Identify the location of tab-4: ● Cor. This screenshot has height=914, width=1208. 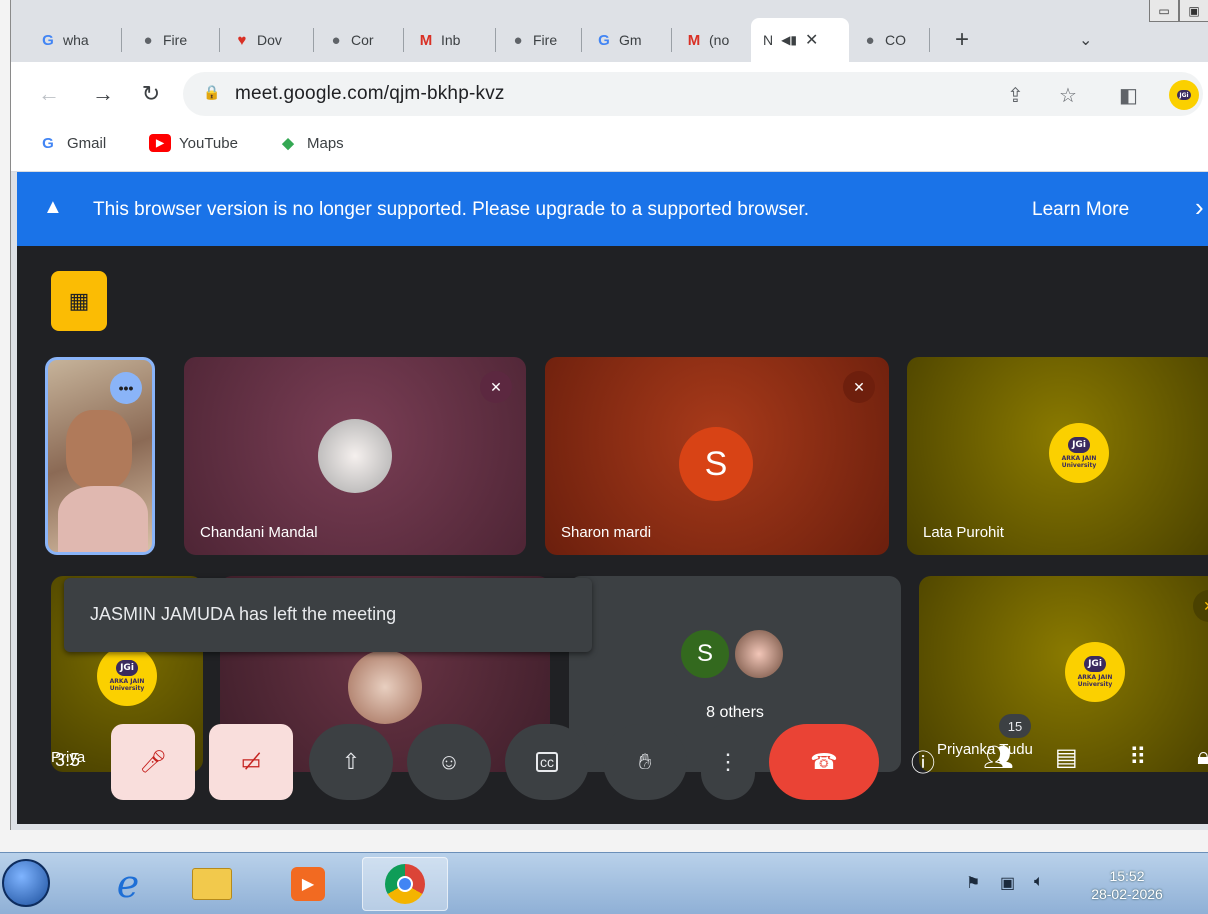
(346, 40).